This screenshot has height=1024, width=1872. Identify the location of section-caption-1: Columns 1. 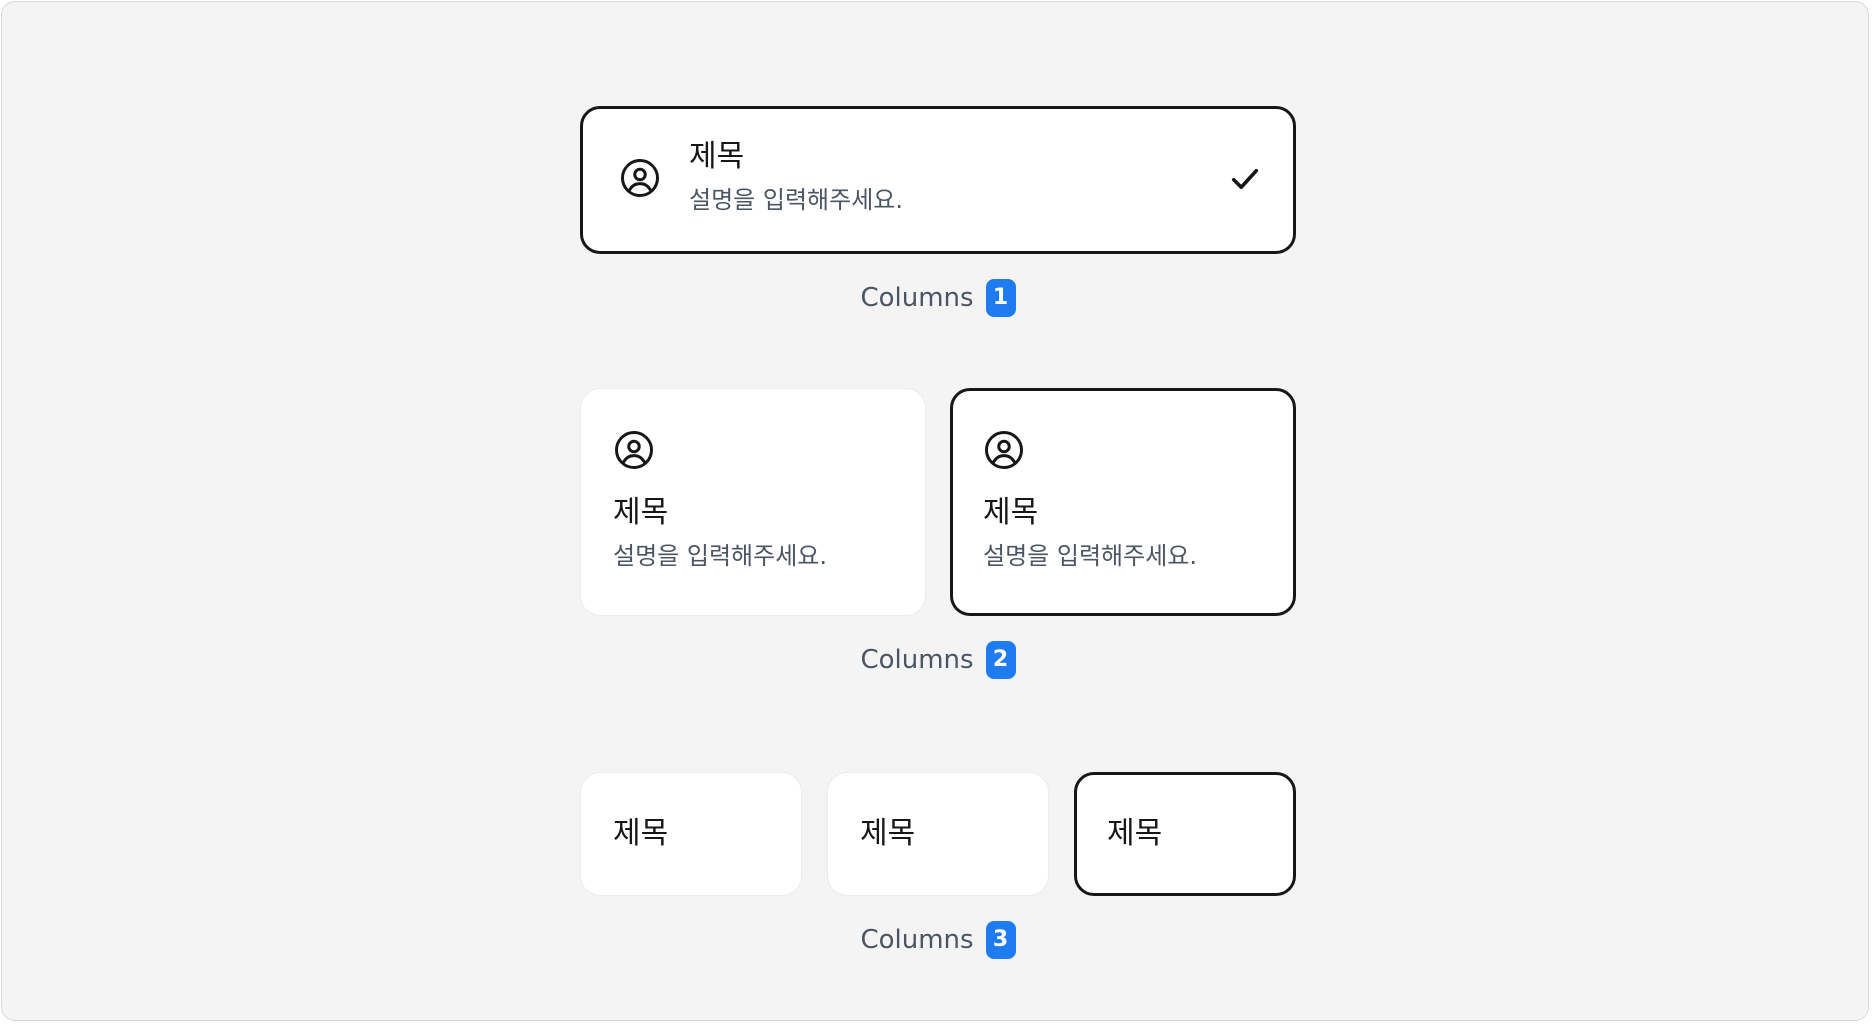
(938, 298).